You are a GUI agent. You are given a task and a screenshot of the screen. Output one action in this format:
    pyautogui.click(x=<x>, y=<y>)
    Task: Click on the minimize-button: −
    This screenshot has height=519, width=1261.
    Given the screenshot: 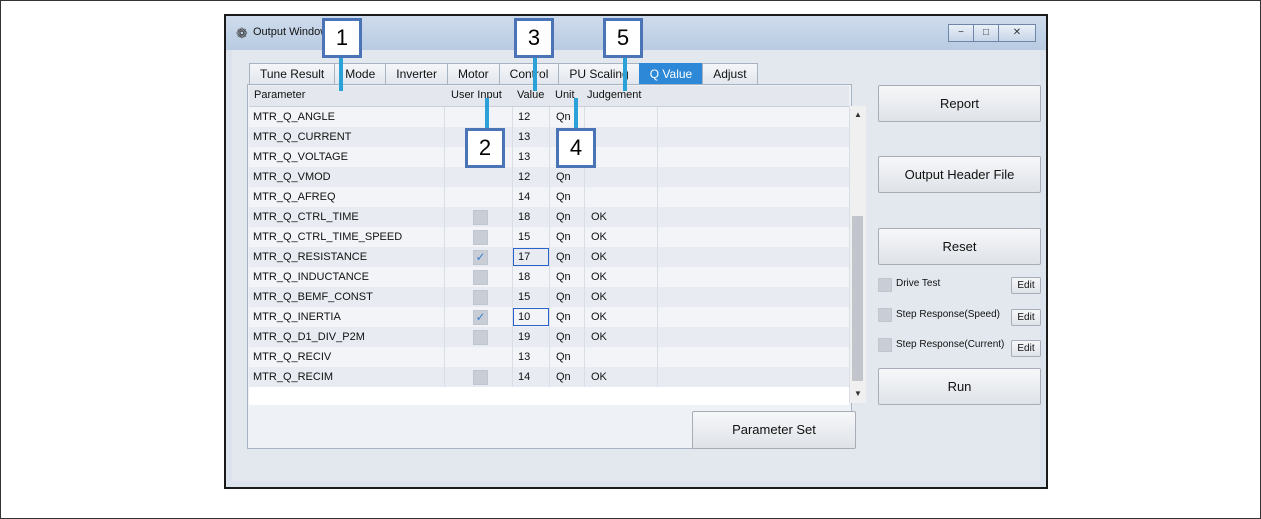 What is the action you would take?
    pyautogui.click(x=961, y=33)
    